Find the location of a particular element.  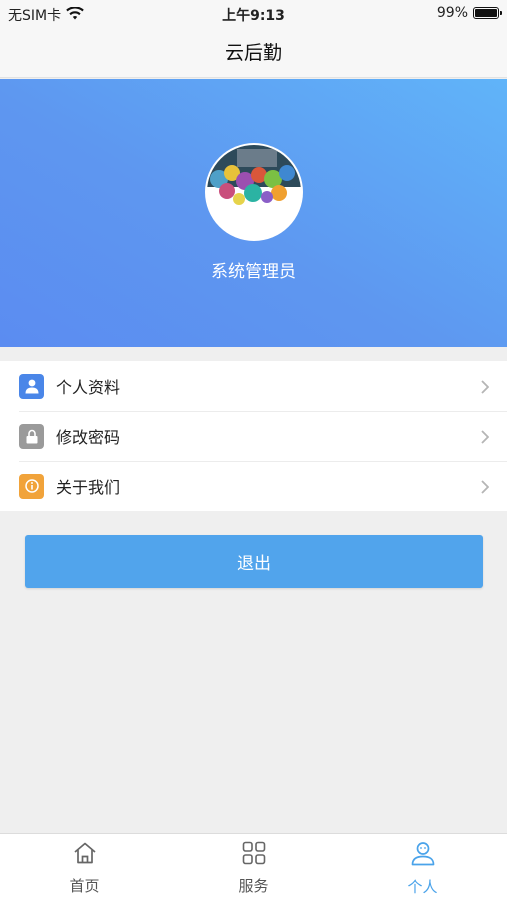

home-icon is located at coordinates (85, 855).